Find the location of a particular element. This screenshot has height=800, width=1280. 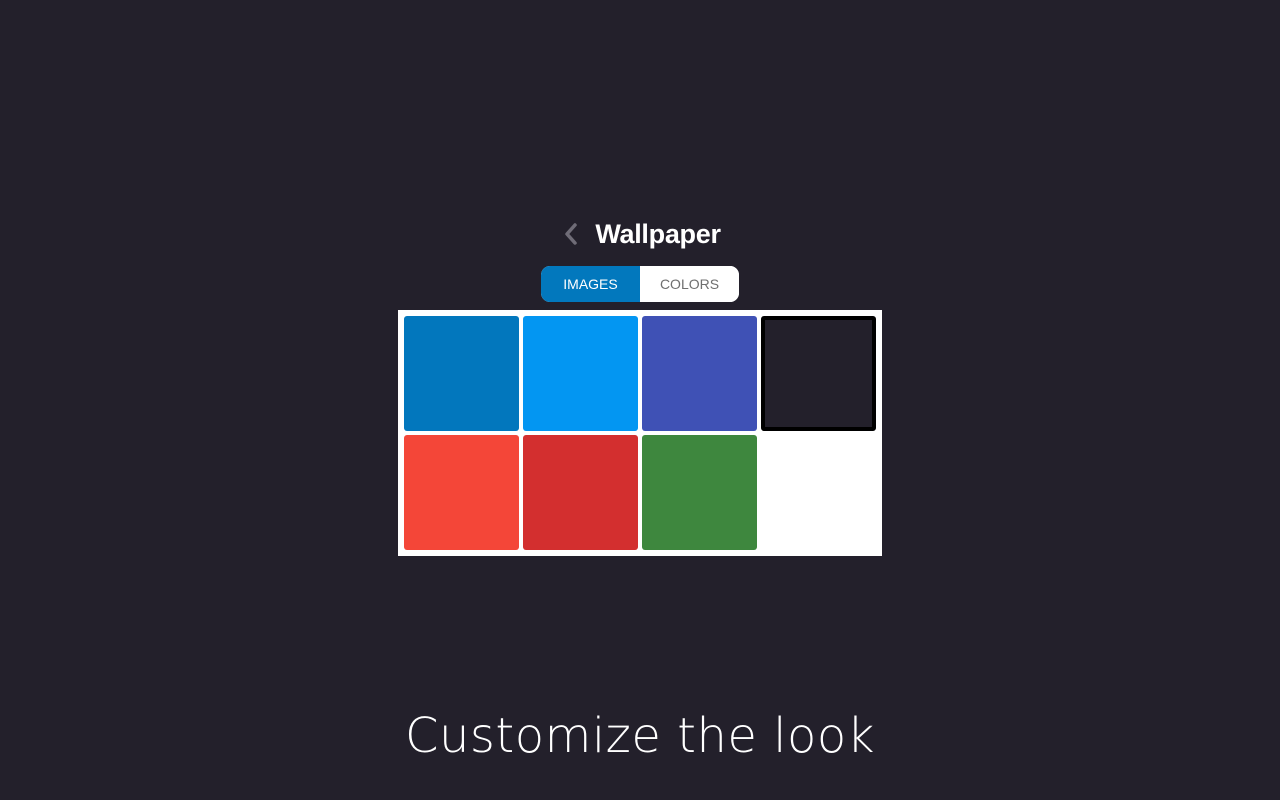

caption: Customize the look is located at coordinates (640, 736).